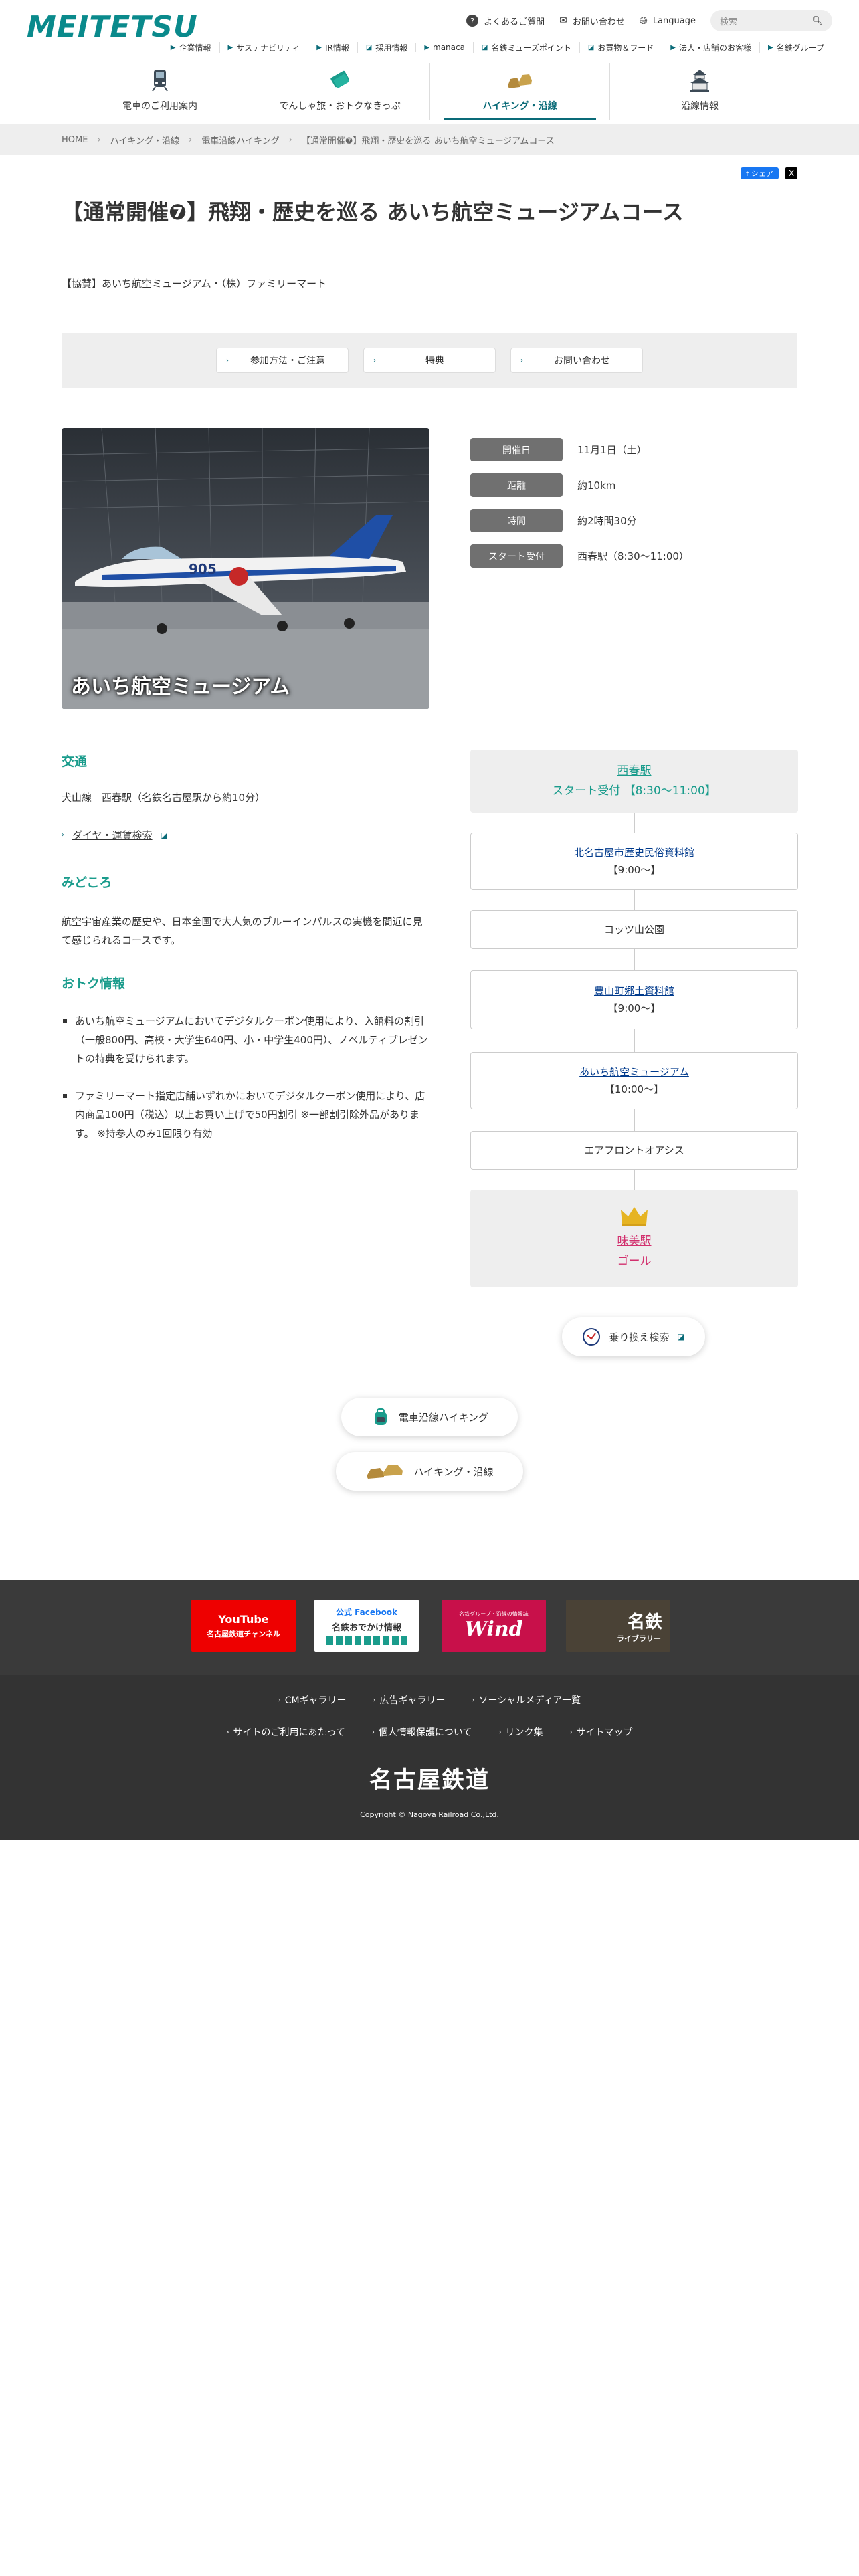 Image resolution: width=859 pixels, height=2576 pixels. Describe the element at coordinates (391, 48) in the screenshot. I see `subnav-label: 採用情報` at that location.